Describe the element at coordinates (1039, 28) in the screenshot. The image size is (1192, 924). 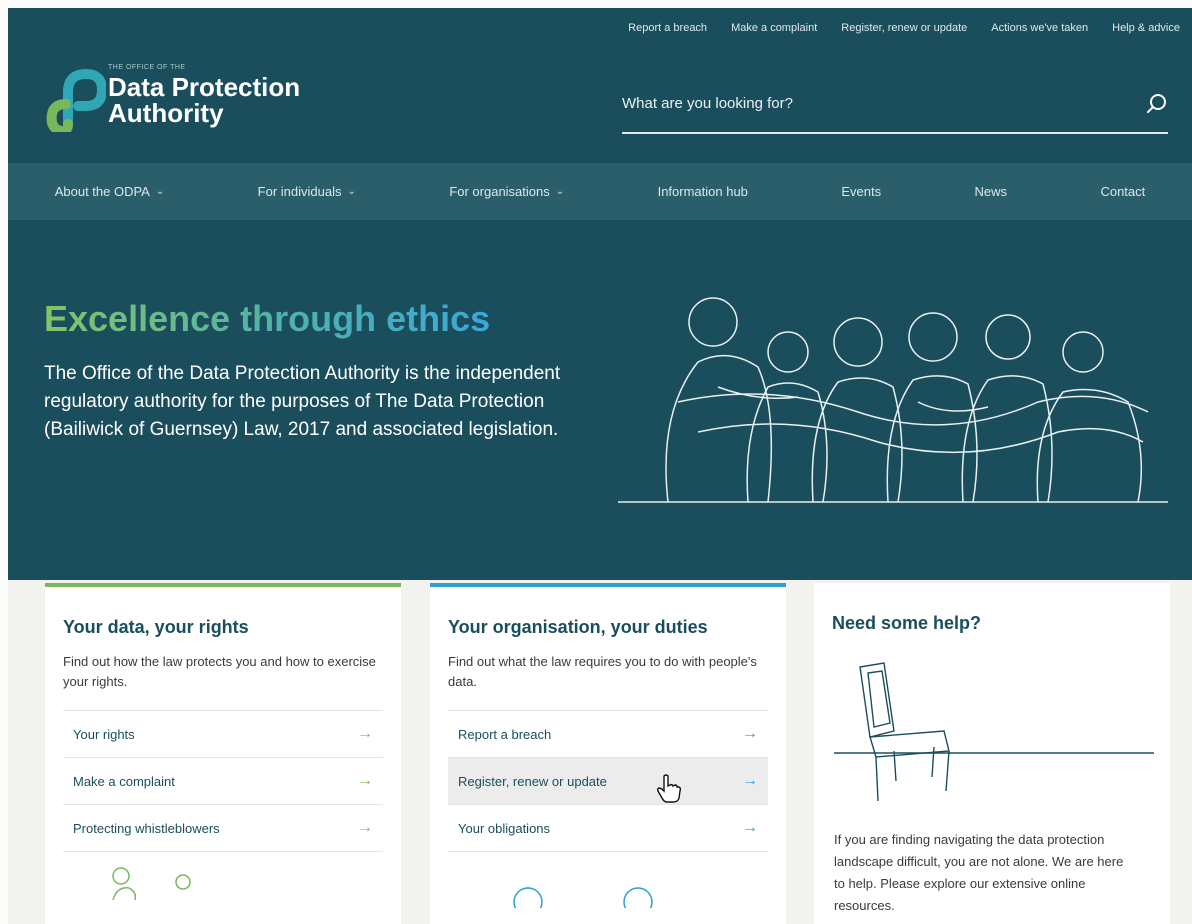
I see `utility-link-actions: Actions we've taken` at that location.